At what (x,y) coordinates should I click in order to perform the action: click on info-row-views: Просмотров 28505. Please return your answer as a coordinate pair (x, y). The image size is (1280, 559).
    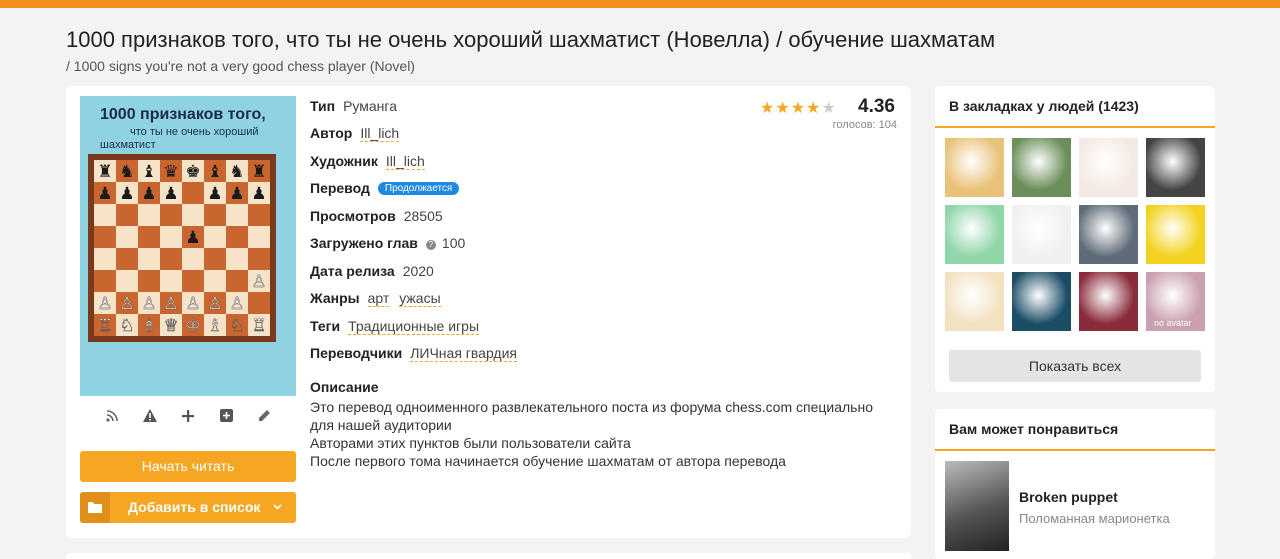
    Looking at the image, I should click on (376, 216).